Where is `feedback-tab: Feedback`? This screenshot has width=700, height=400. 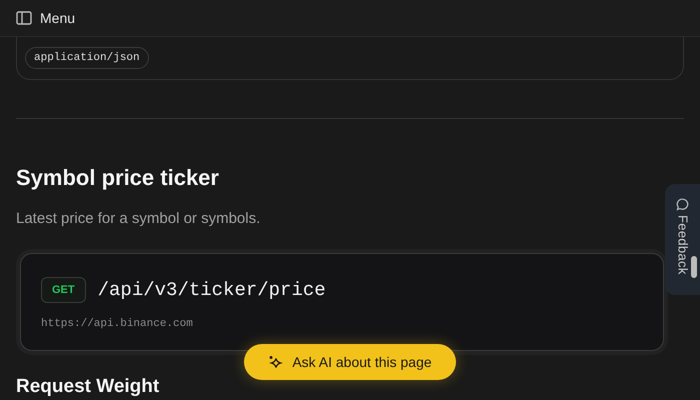
feedback-tab: Feedback is located at coordinates (682, 239).